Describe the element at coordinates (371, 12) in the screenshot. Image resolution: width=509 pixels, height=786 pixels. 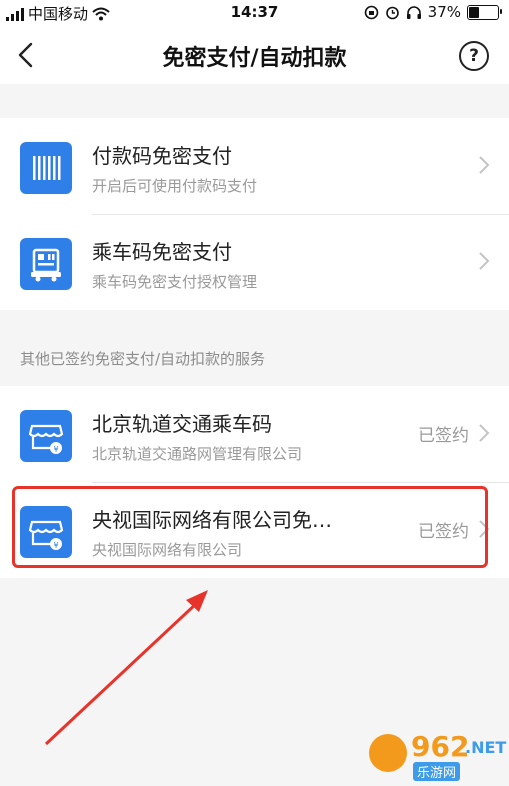
I see `rotation-lock-icon` at that location.